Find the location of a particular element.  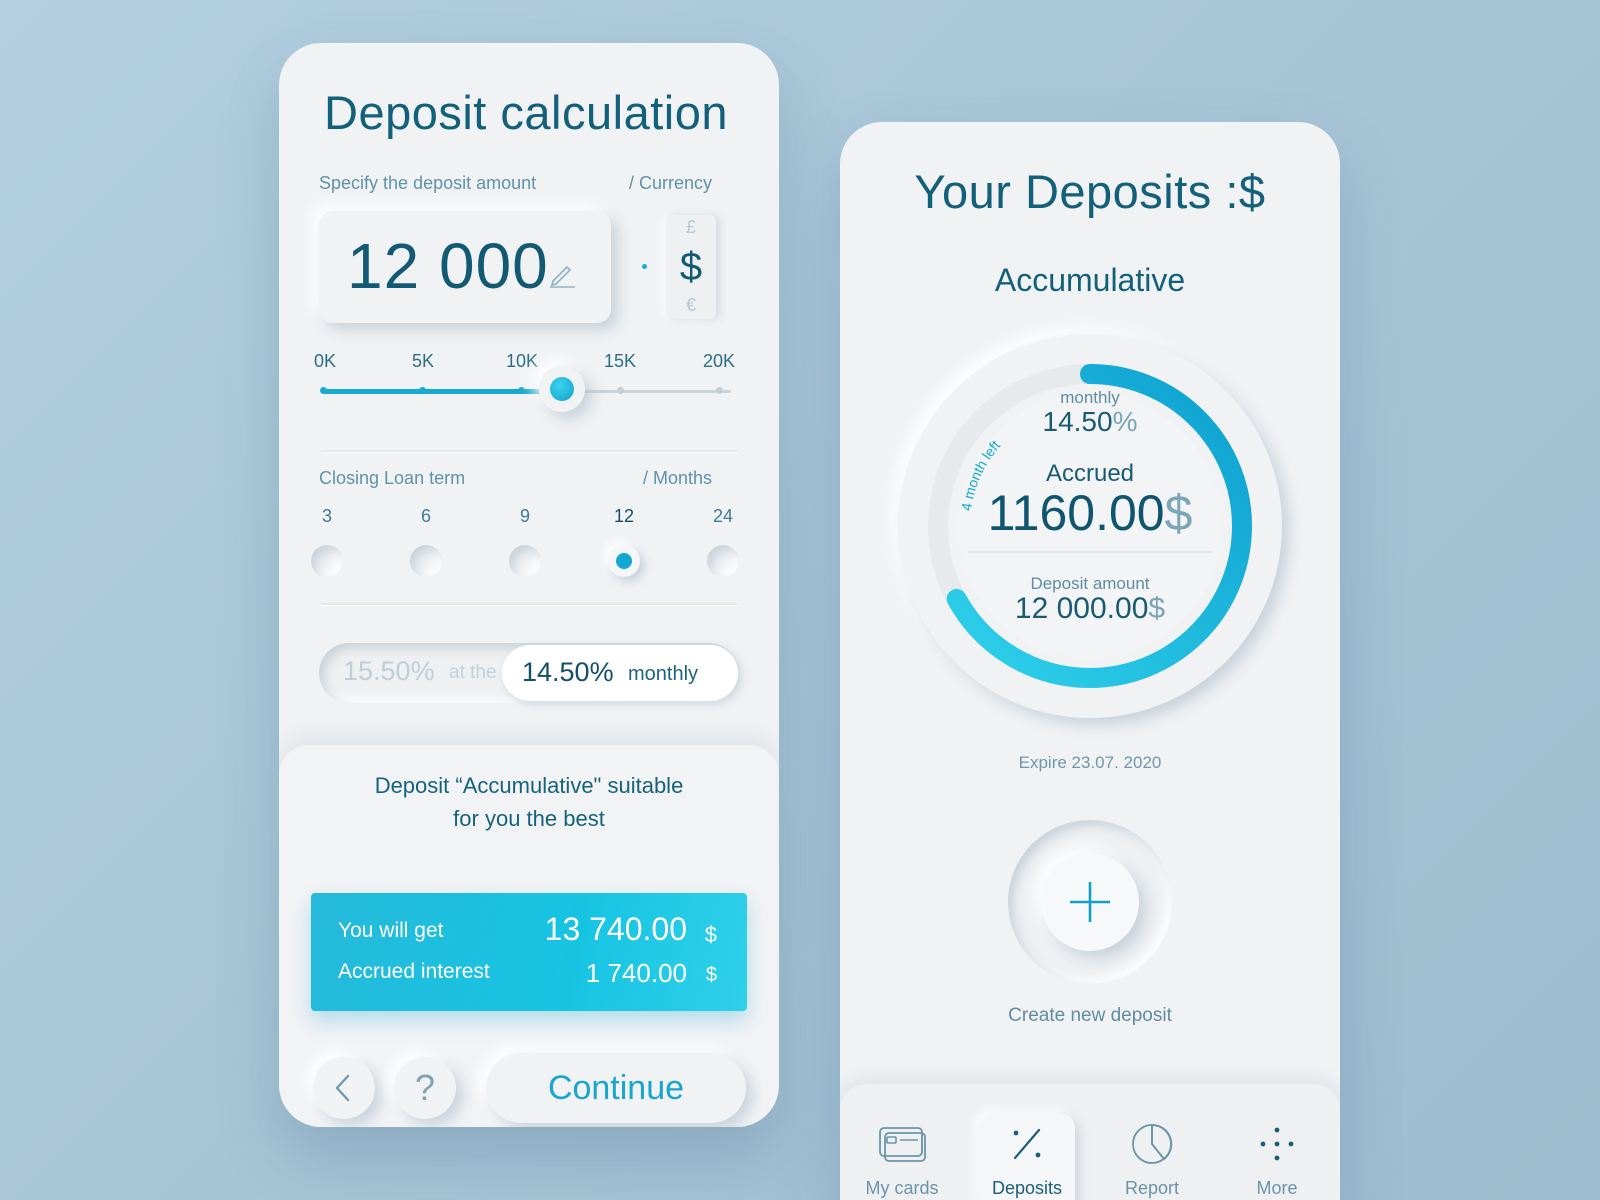

dots-icon is located at coordinates (1277, 1144).